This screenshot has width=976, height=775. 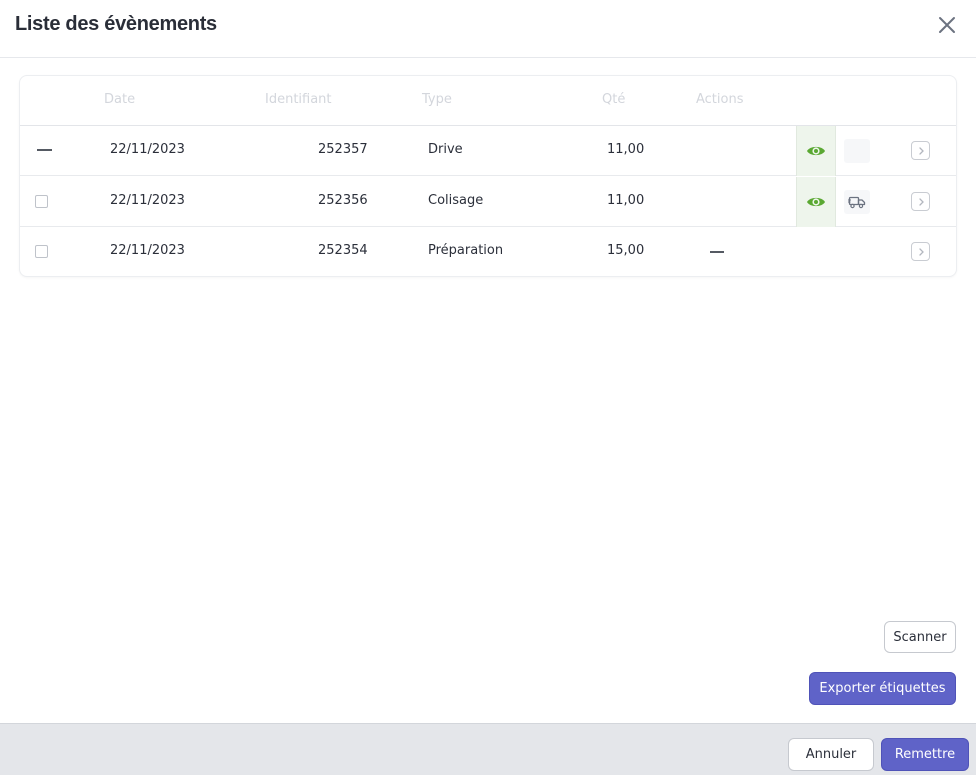 What do you see at coordinates (925, 754) in the screenshot?
I see `submit-button: Remettre` at bounding box center [925, 754].